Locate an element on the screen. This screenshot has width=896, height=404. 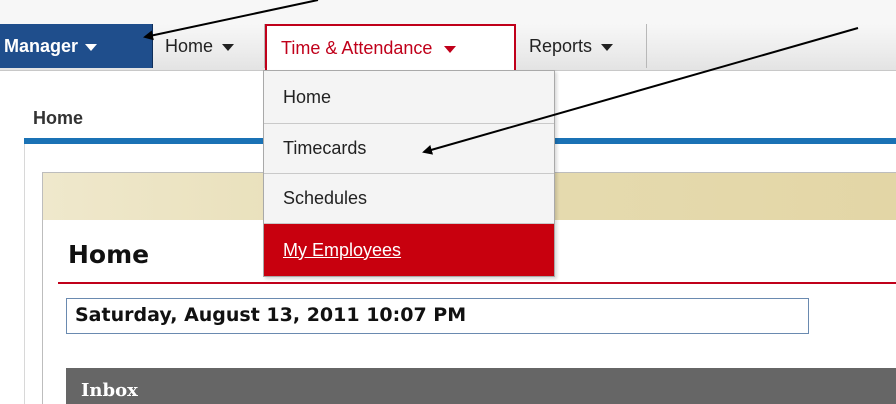
inbox-label: Inbox is located at coordinates (109, 390).